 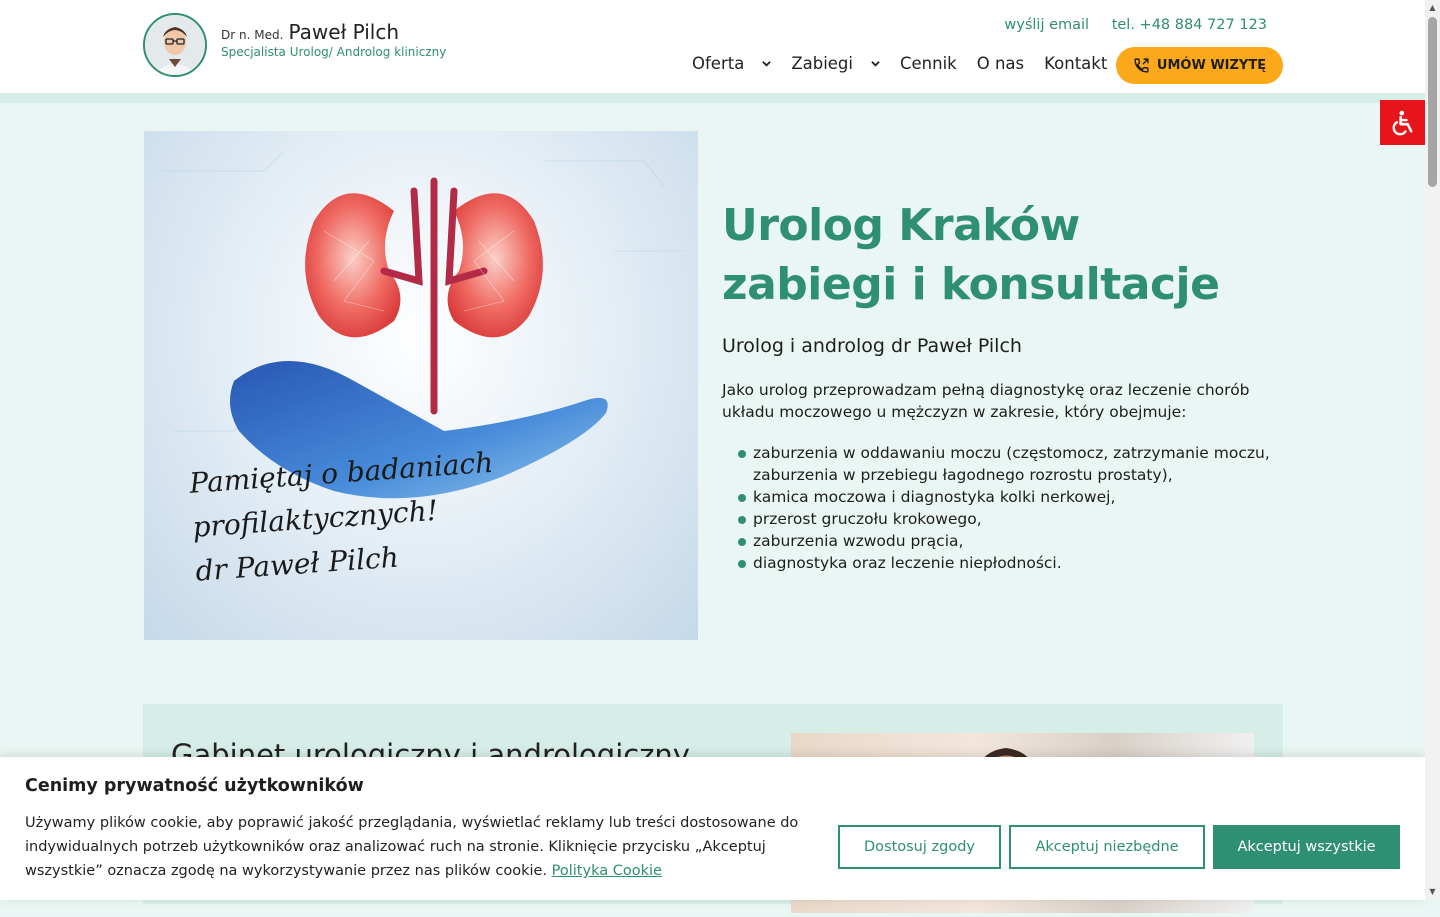 What do you see at coordinates (334, 52) in the screenshot?
I see `brand-subtitle: Specjalista Urolog/ Androlog kliniczny` at bounding box center [334, 52].